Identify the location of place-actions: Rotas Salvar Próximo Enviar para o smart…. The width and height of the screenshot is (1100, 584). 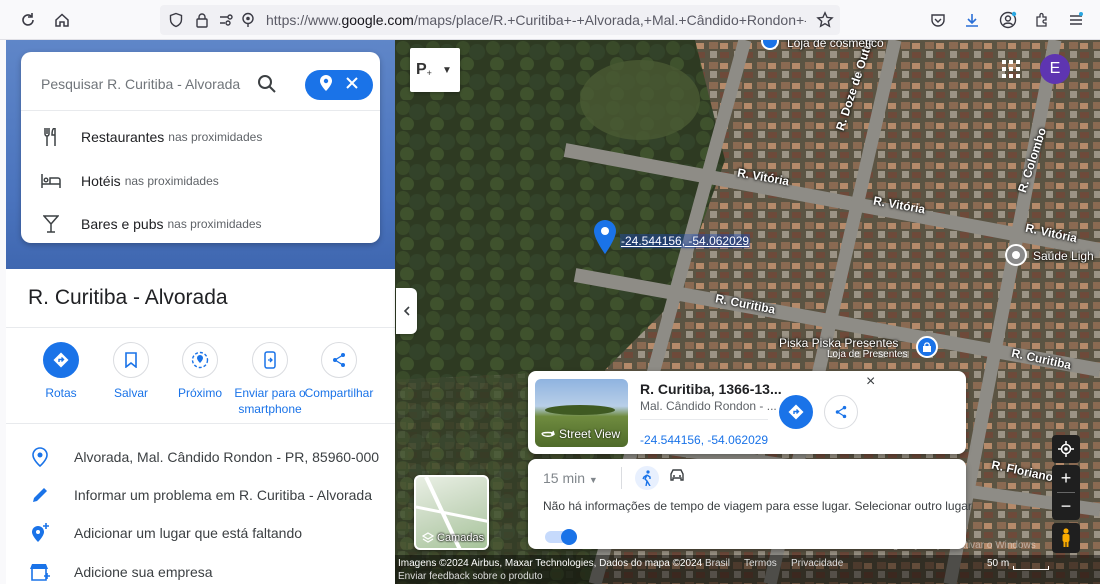
(200, 382).